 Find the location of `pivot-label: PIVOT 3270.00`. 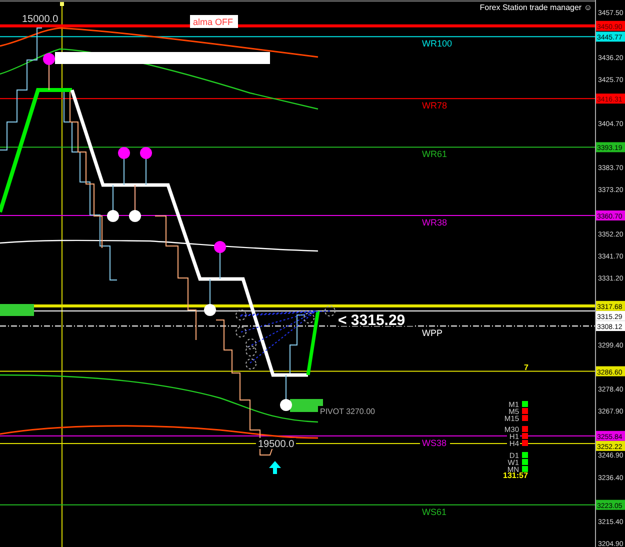

pivot-label: PIVOT 3270.00 is located at coordinates (347, 411).